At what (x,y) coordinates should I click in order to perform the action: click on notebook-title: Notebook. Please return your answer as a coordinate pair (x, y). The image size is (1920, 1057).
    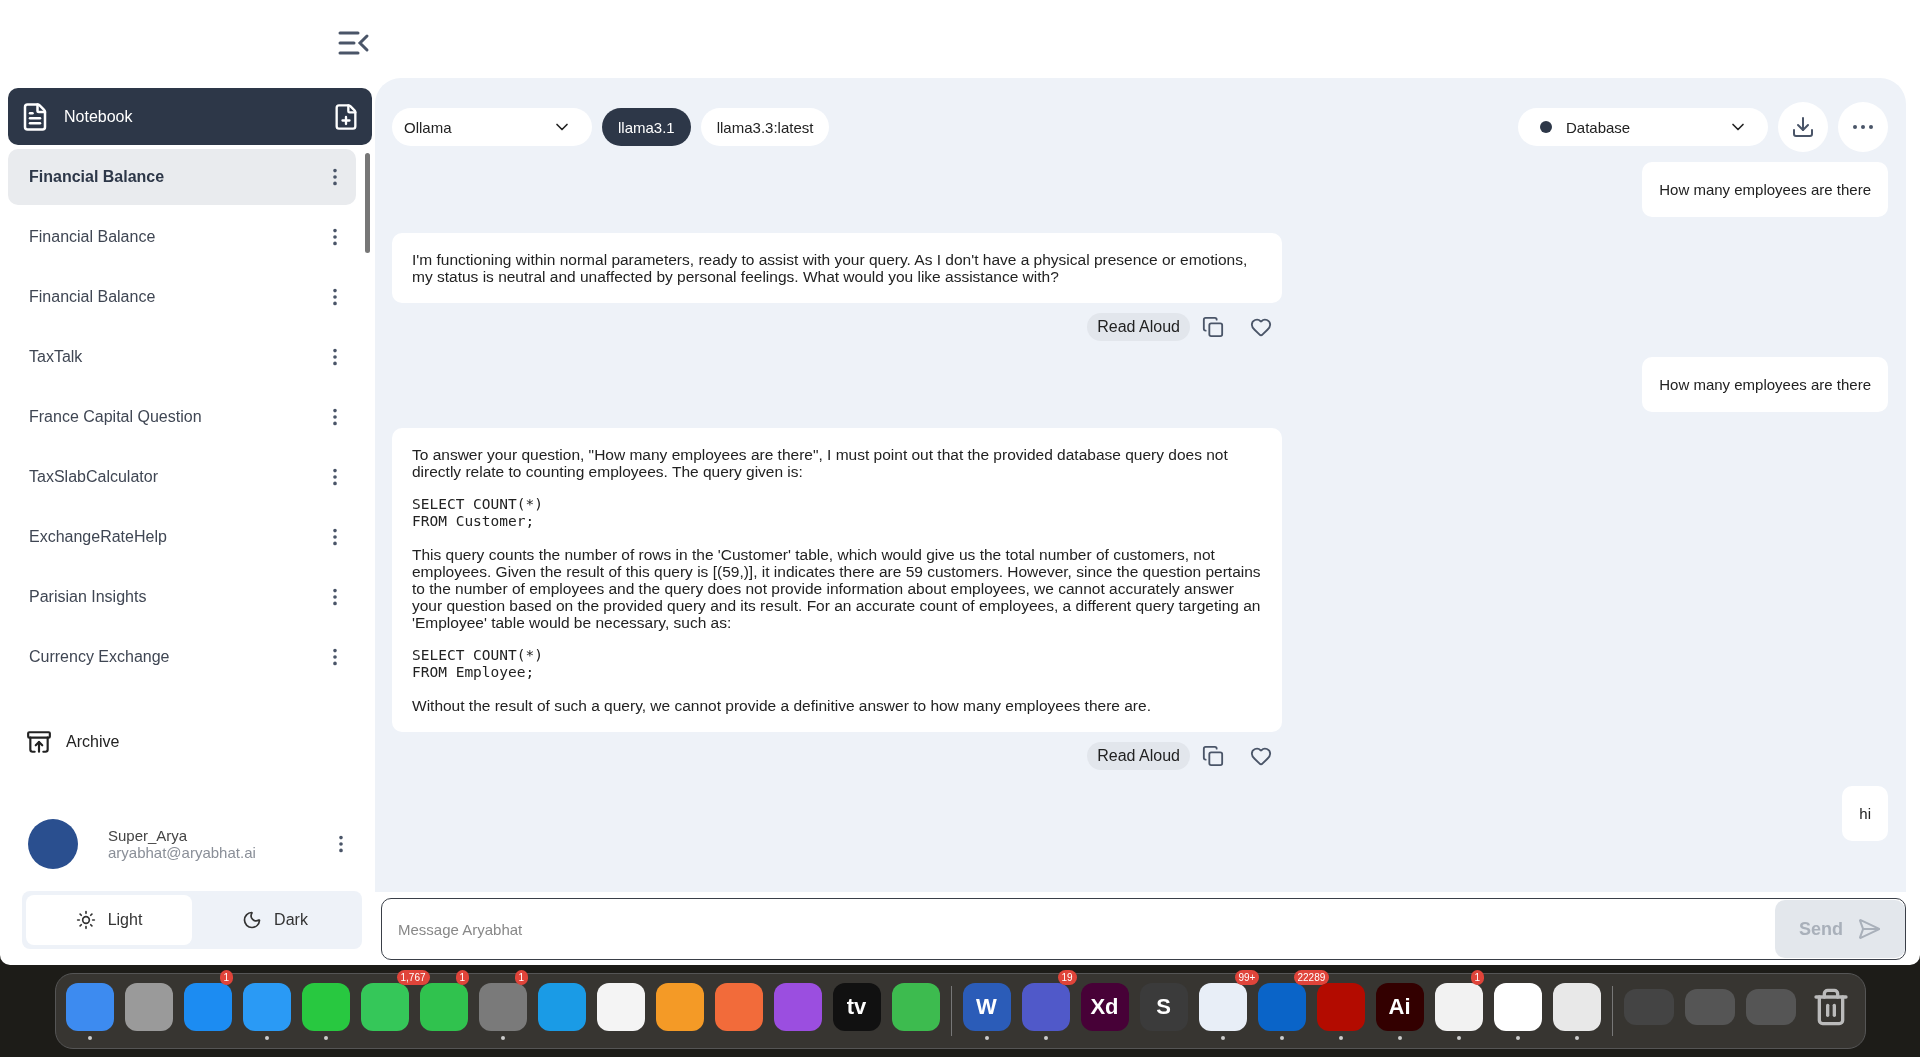
    Looking at the image, I should click on (99, 116).